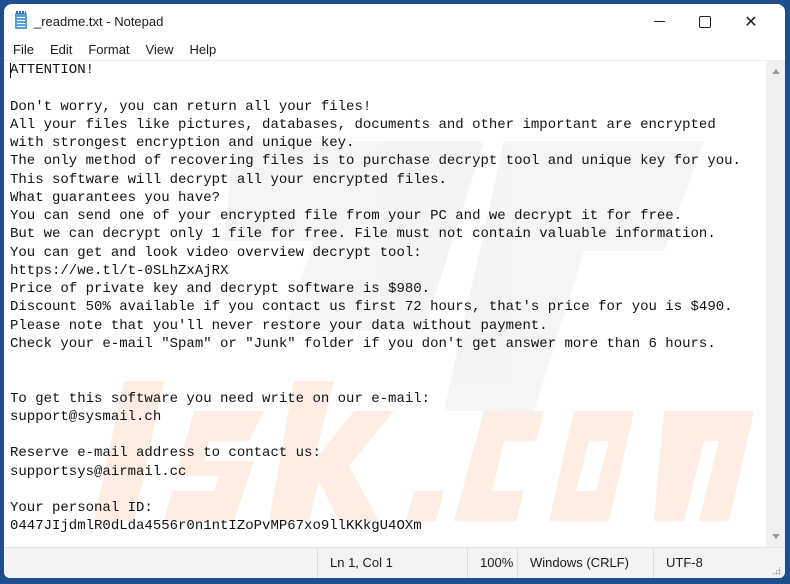 The height and width of the screenshot is (584, 790). Describe the element at coordinates (99, 21) in the screenshot. I see `window-title: _readme.txt - Notepad` at that location.